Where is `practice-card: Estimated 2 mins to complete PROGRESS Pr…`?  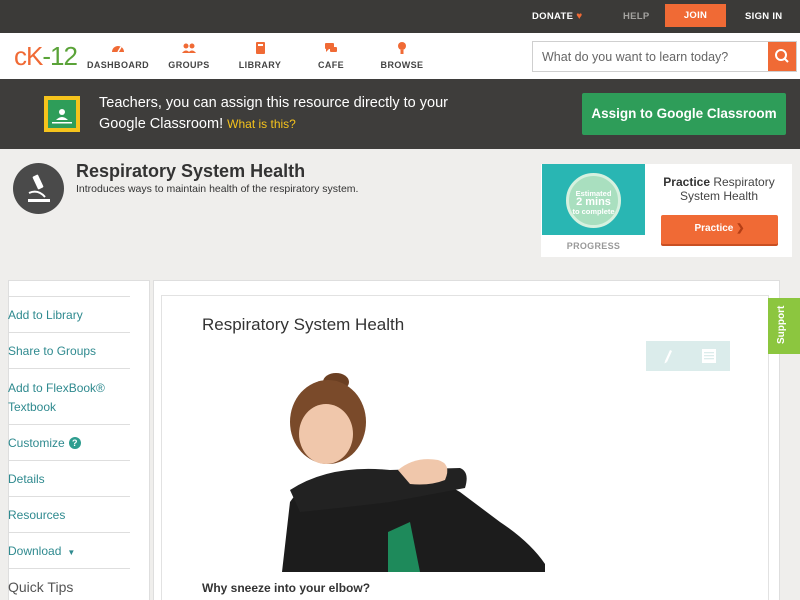 practice-card: Estimated 2 mins to complete PROGRESS Pr… is located at coordinates (666, 210).